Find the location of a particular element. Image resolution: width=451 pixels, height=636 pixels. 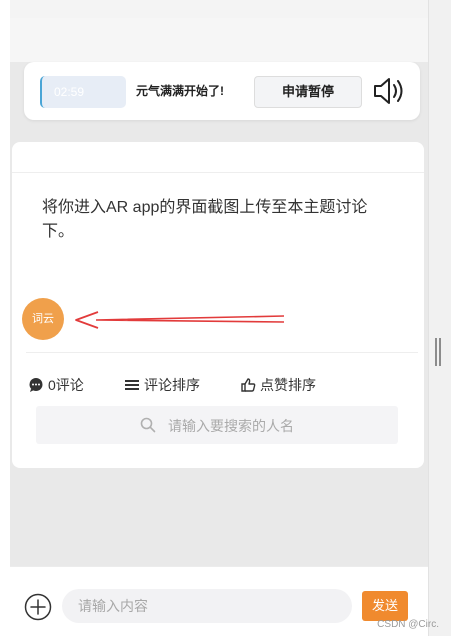

comment-sort-button: 评论排序 is located at coordinates (162, 385).